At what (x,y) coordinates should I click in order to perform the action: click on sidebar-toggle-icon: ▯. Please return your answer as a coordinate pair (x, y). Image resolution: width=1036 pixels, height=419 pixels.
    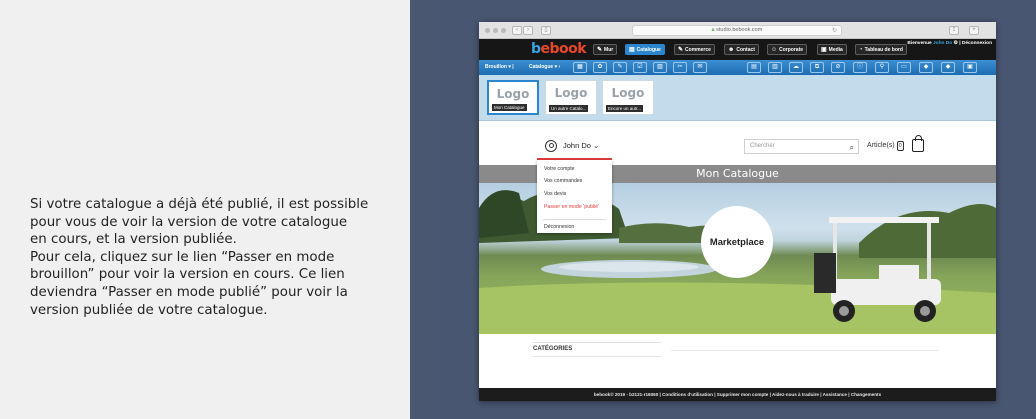
    Looking at the image, I should click on (546, 30).